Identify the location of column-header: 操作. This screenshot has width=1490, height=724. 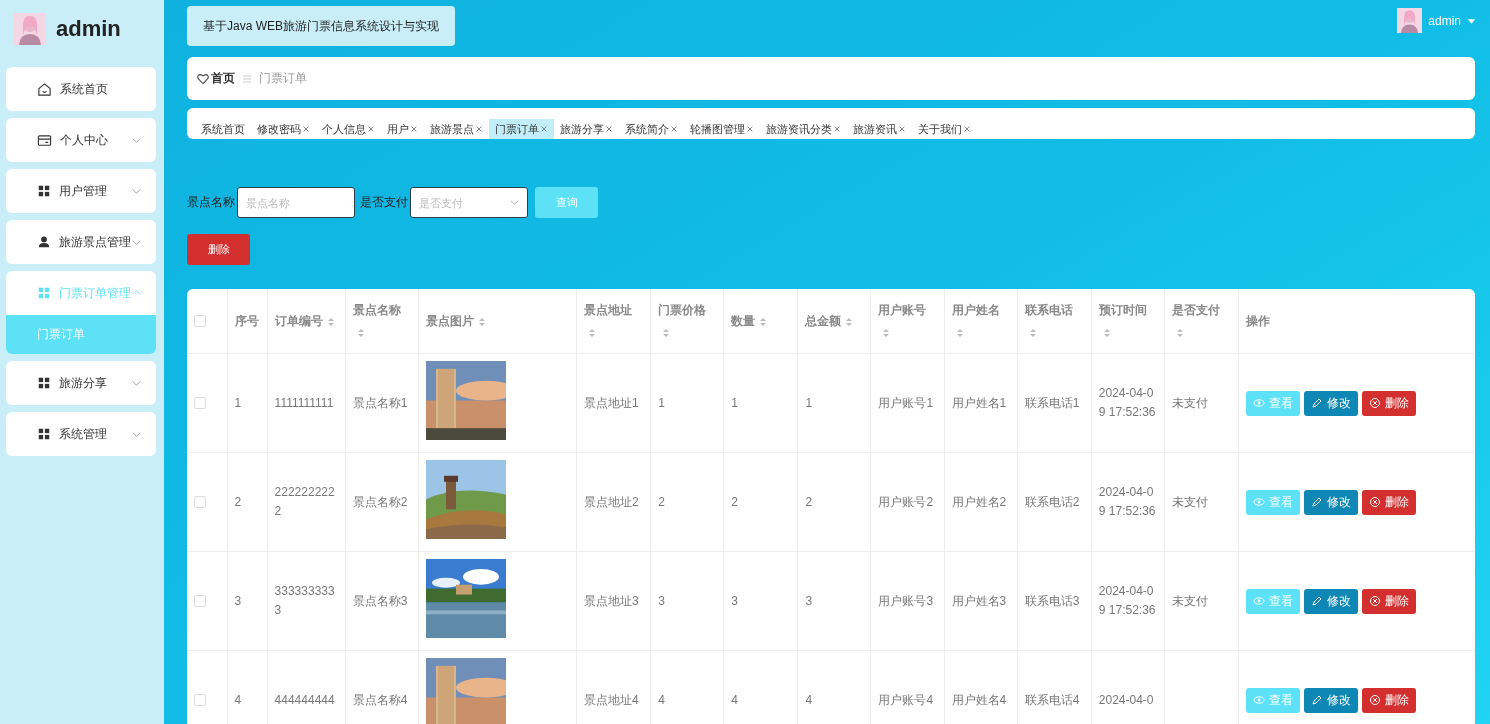
(1258, 321).